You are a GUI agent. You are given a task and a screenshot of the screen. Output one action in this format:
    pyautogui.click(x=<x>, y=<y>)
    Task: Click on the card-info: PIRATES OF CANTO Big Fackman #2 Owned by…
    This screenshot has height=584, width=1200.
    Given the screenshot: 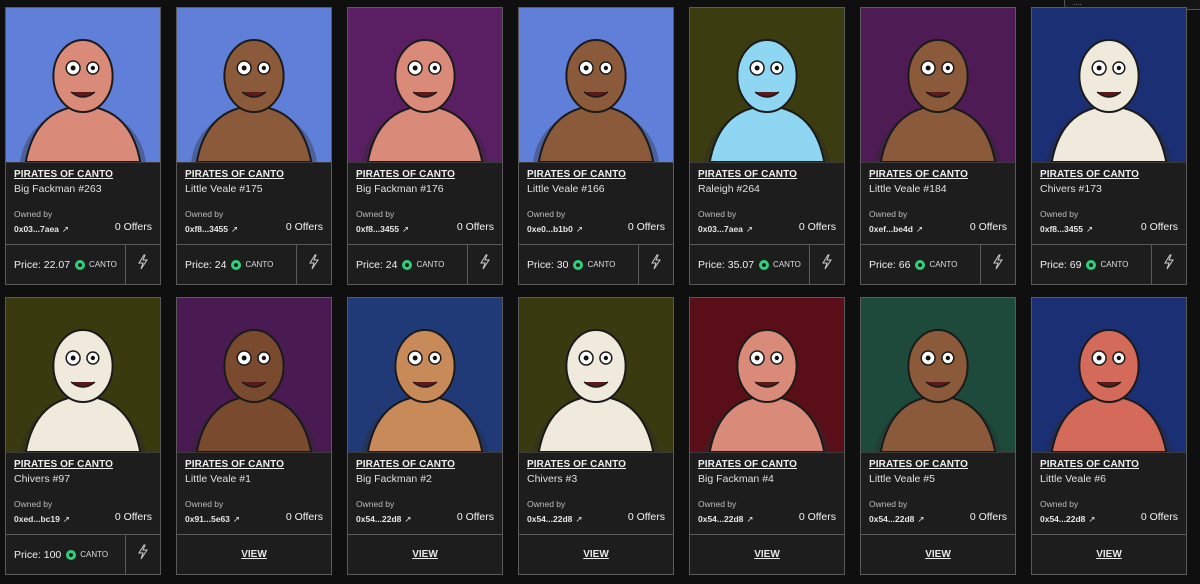 What is the action you would take?
    pyautogui.click(x=425, y=490)
    